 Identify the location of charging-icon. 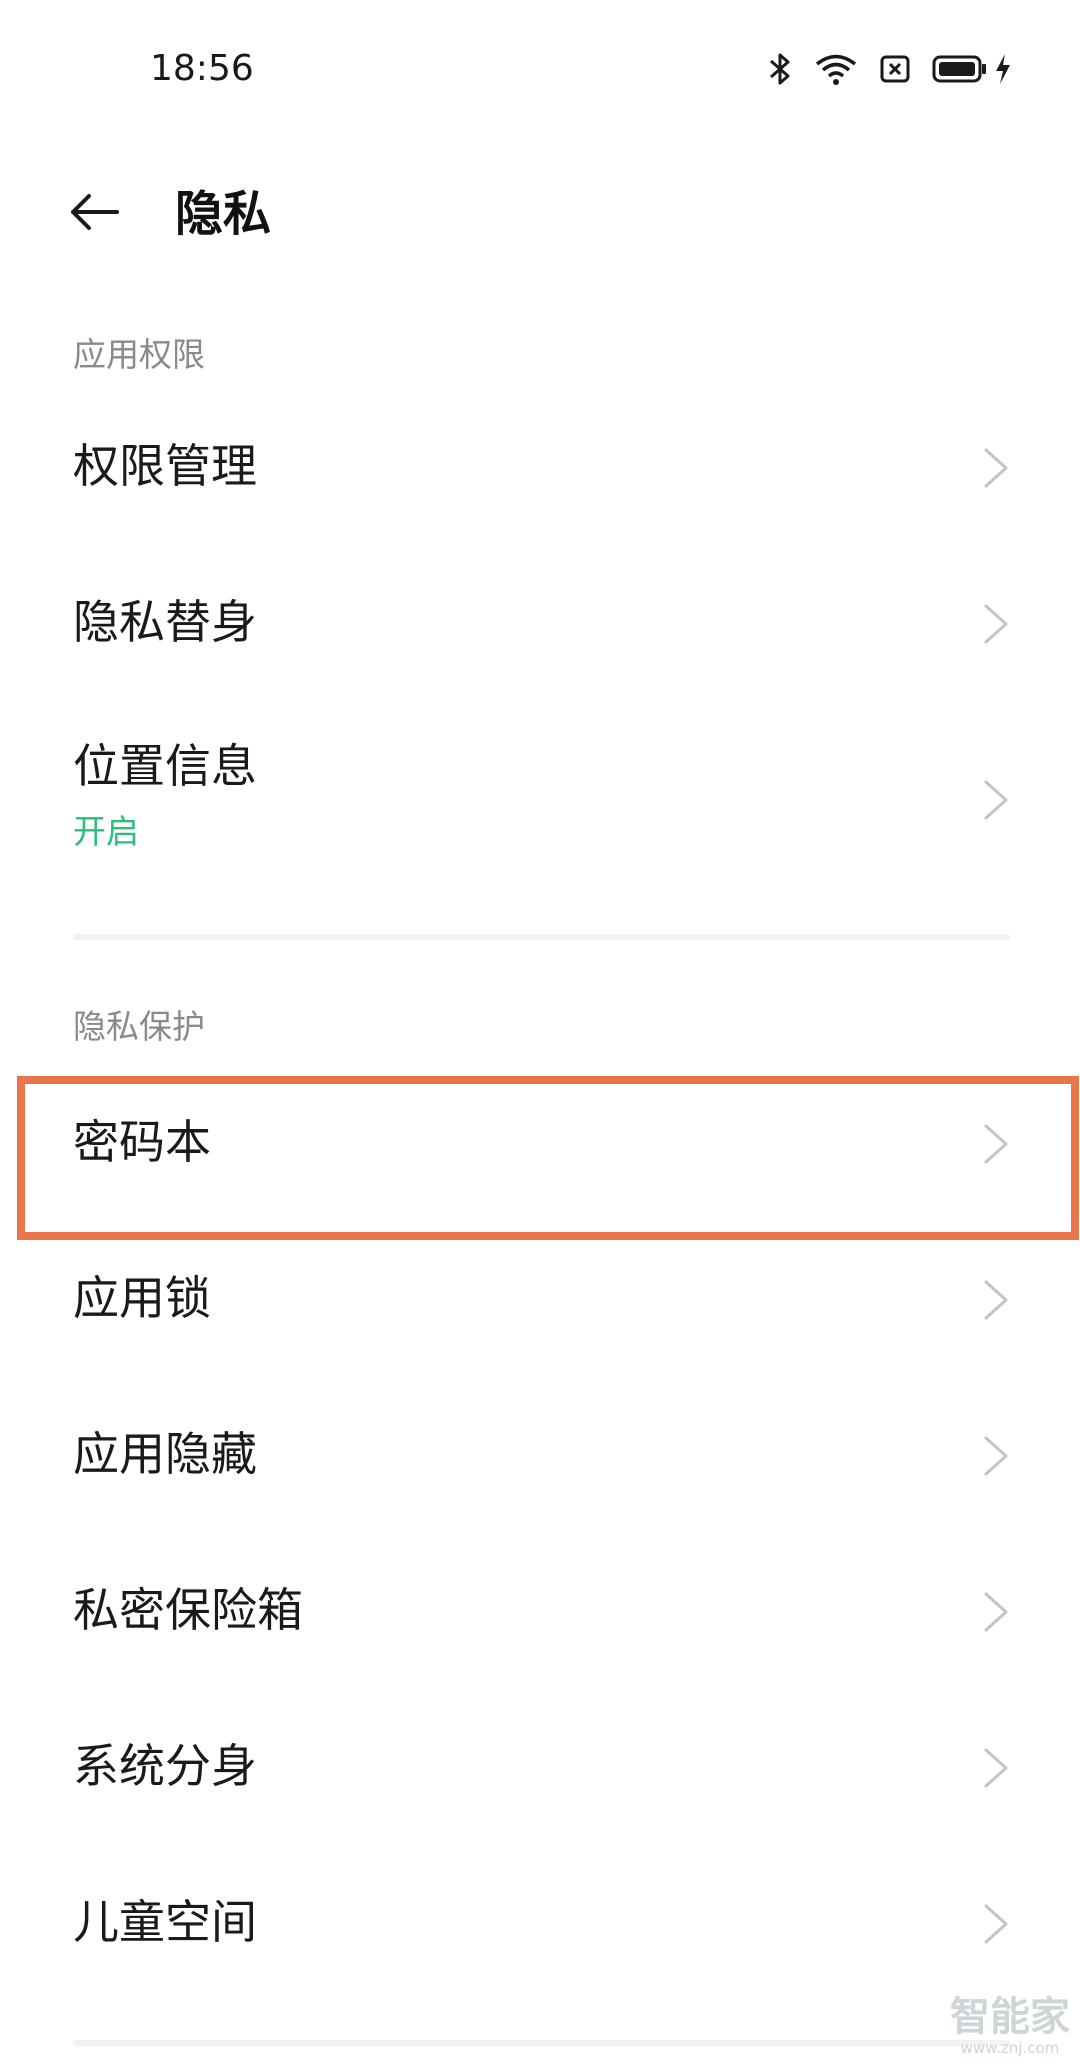
(1003, 69).